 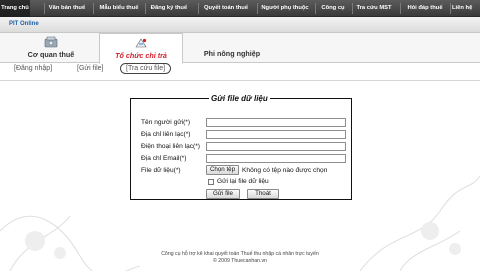 What do you see at coordinates (171, 146) in the screenshot?
I see `phone-label: Điện thoại liên lạc(*)` at bounding box center [171, 146].